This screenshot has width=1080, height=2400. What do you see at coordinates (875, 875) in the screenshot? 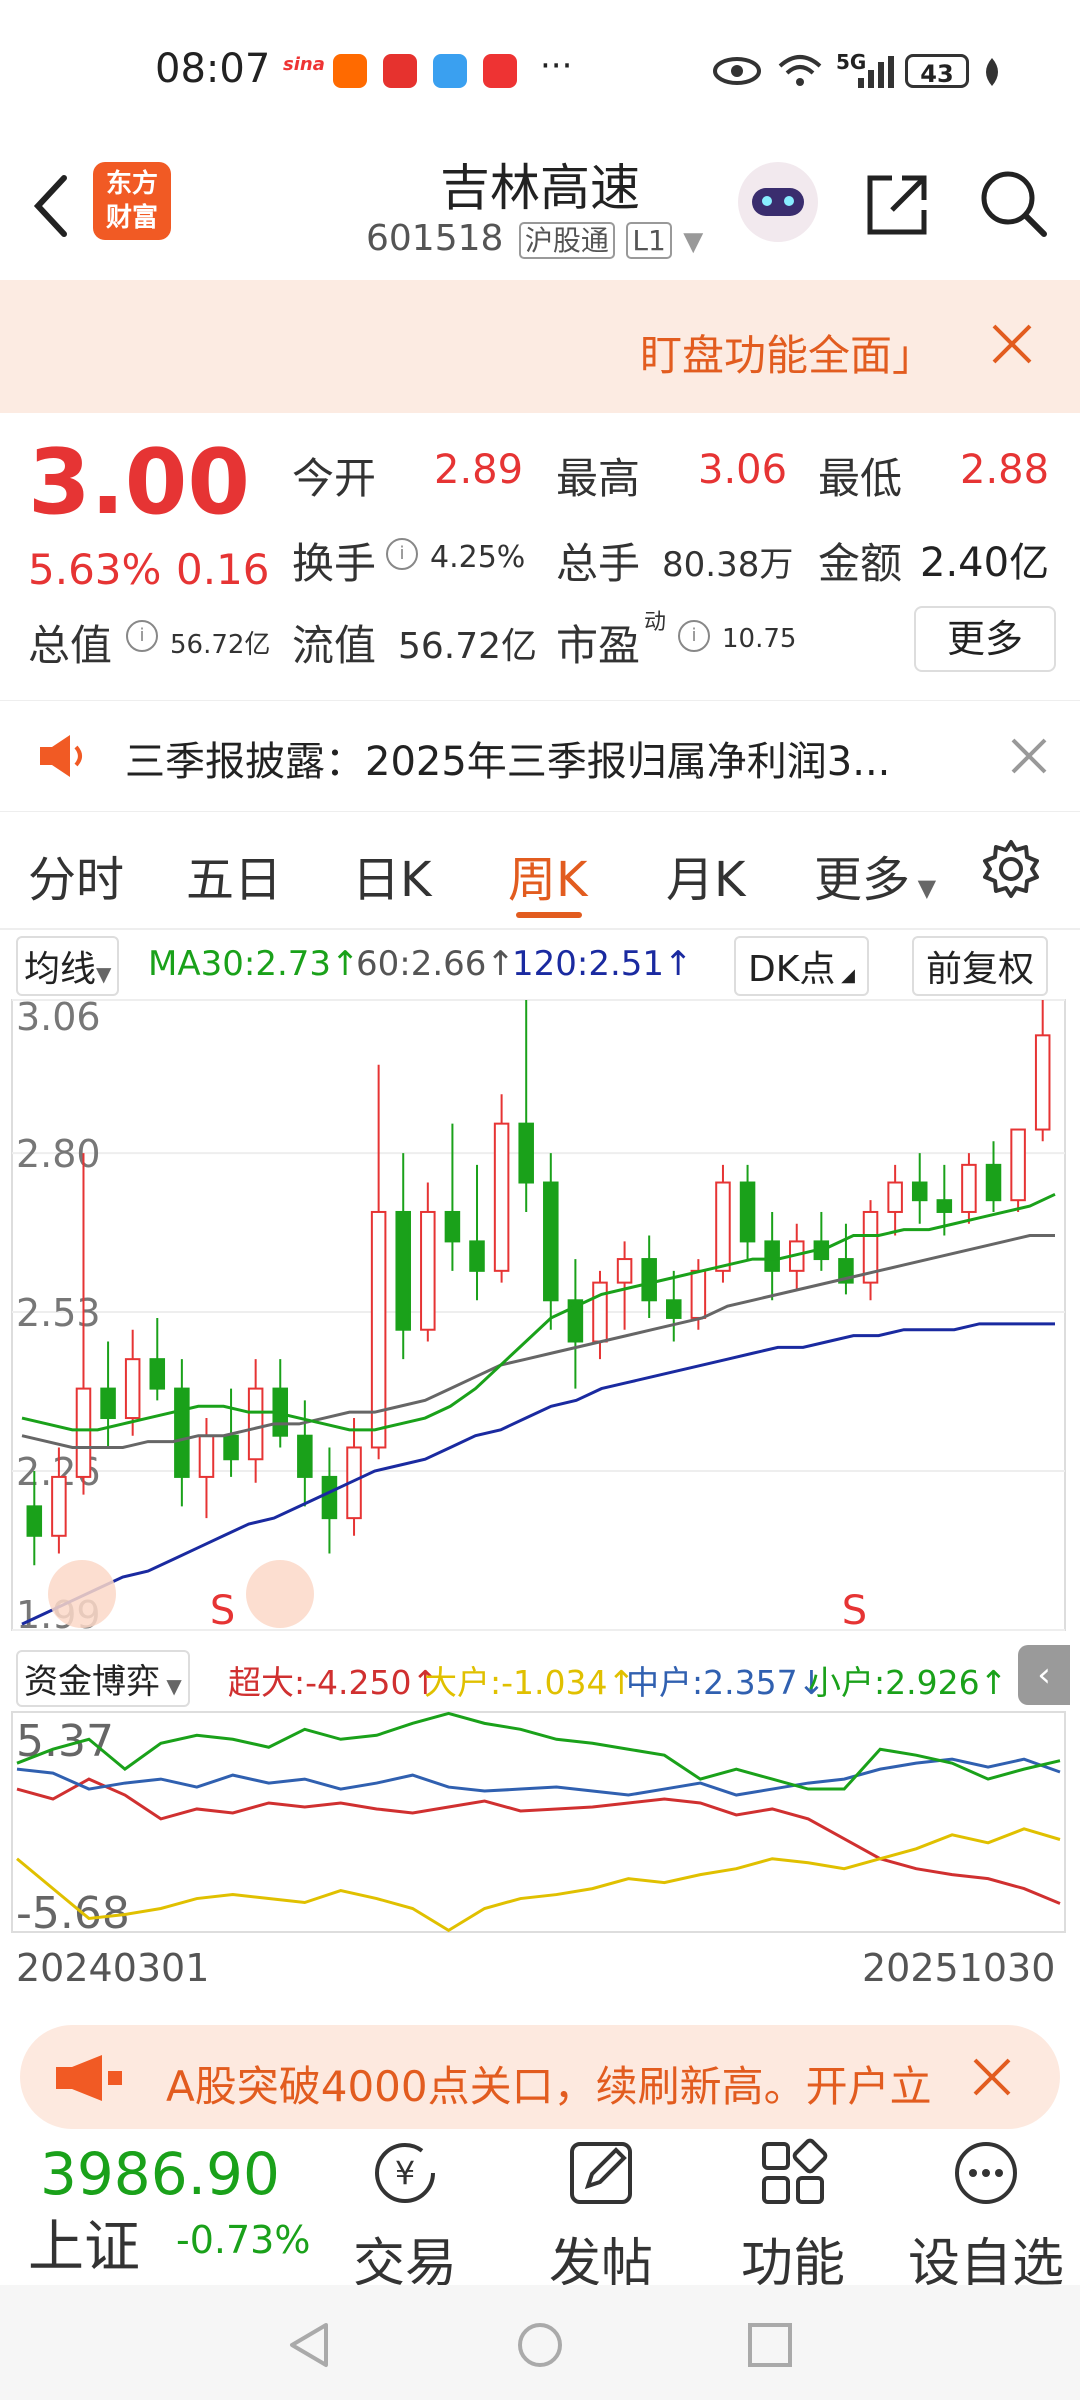
I see `tab-more: 更多 ▼` at bounding box center [875, 875].